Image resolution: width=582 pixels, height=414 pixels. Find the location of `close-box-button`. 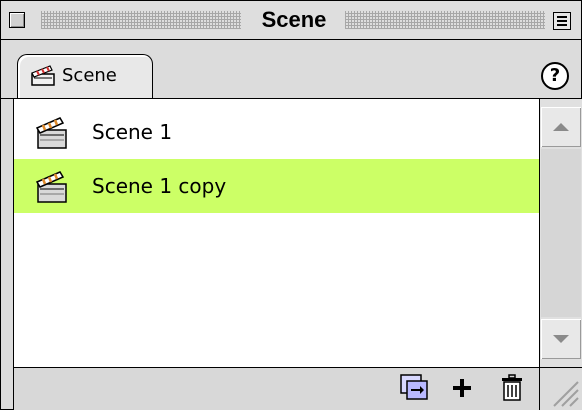

close-box-button is located at coordinates (17, 20).